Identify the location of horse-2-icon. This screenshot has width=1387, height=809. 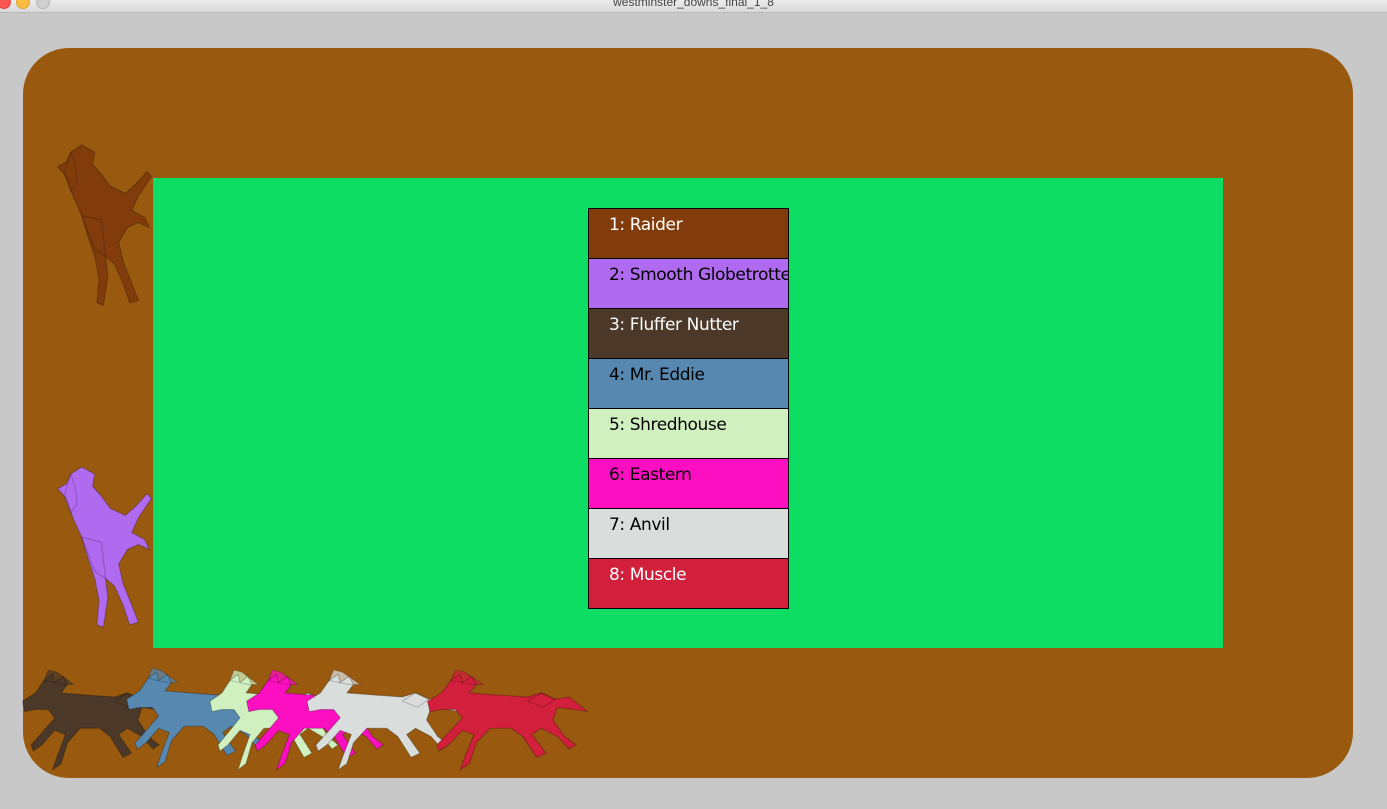
(105, 547).